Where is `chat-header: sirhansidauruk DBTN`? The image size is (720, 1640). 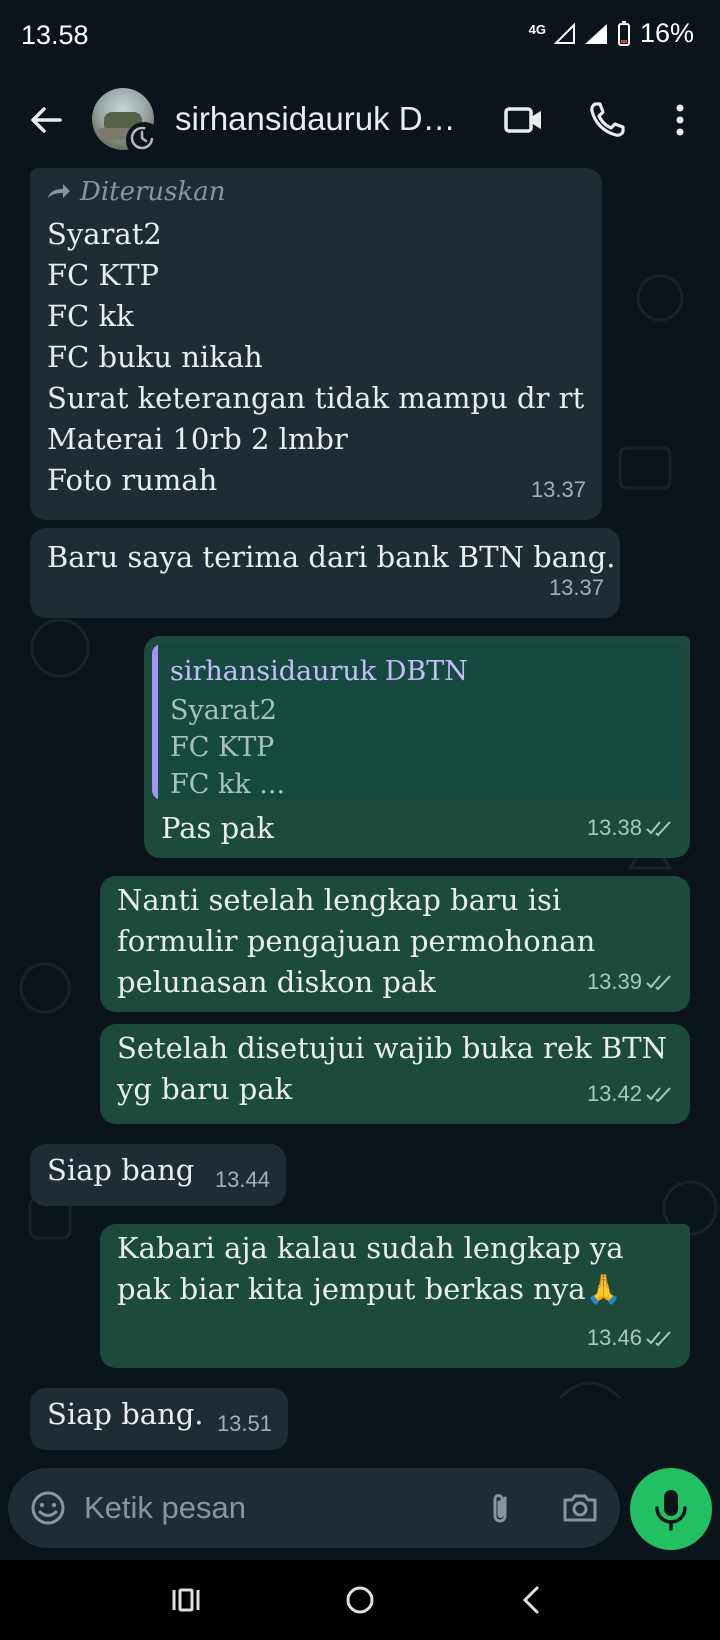 chat-header: sirhansidauruk DBTN is located at coordinates (360, 120).